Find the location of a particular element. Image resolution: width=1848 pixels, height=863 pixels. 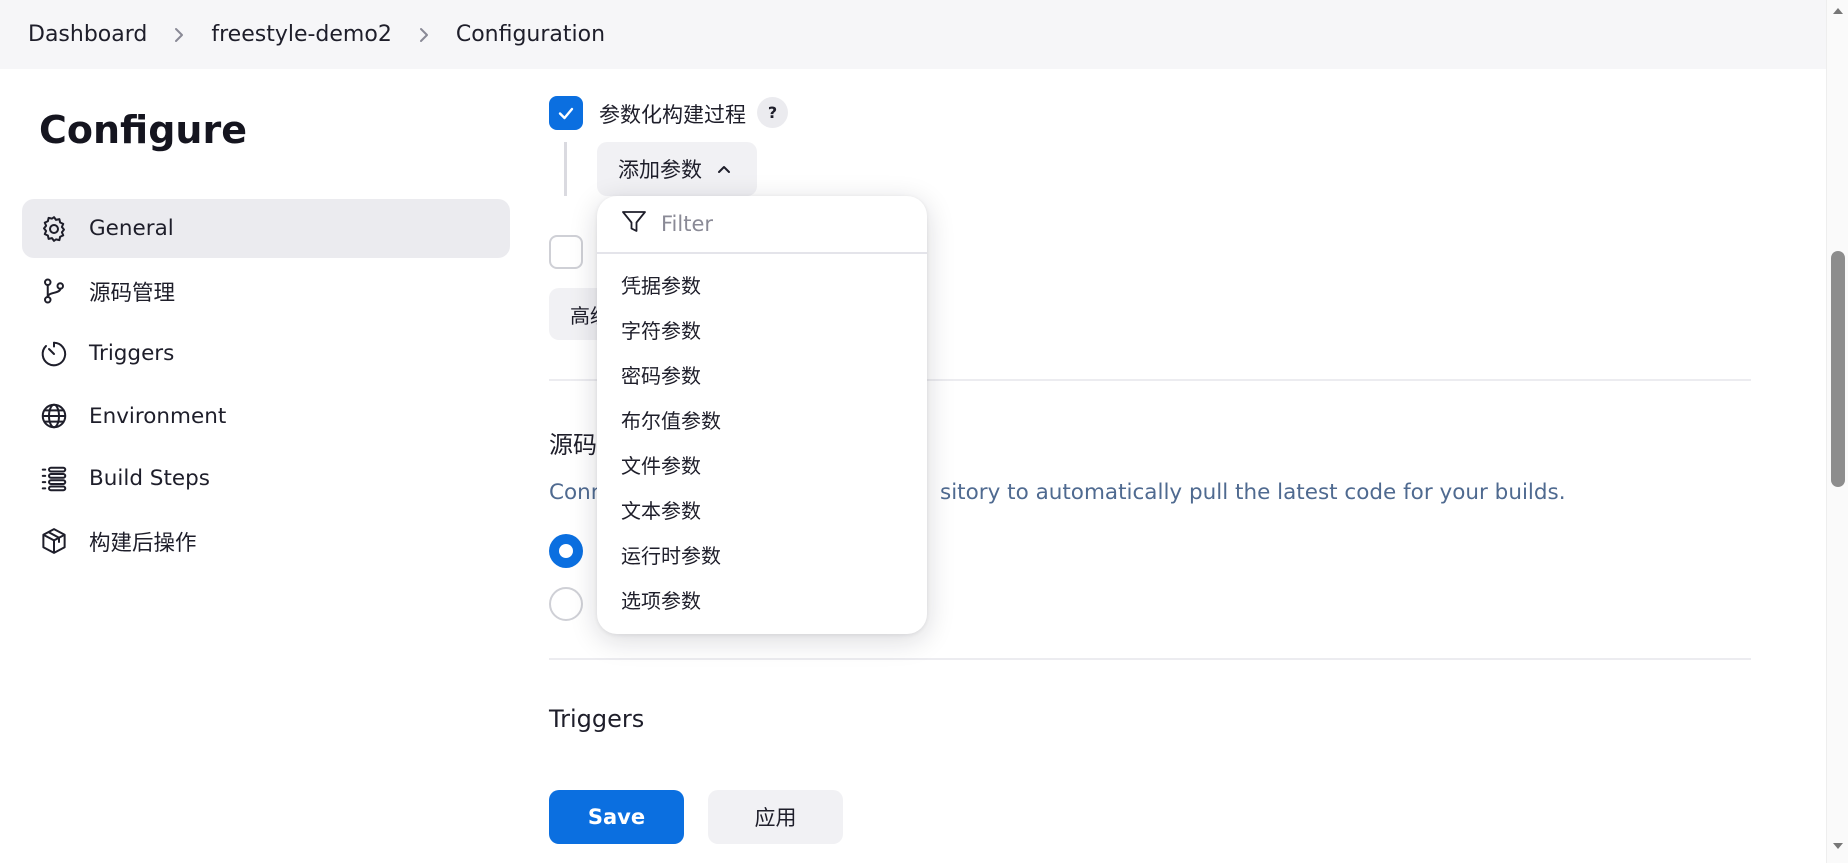

scm-none-radio is located at coordinates (566, 551).